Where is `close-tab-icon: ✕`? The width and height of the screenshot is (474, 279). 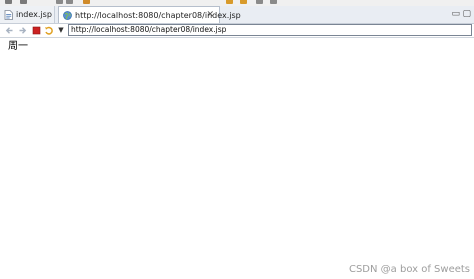 close-tab-icon: ✕ is located at coordinates (210, 15).